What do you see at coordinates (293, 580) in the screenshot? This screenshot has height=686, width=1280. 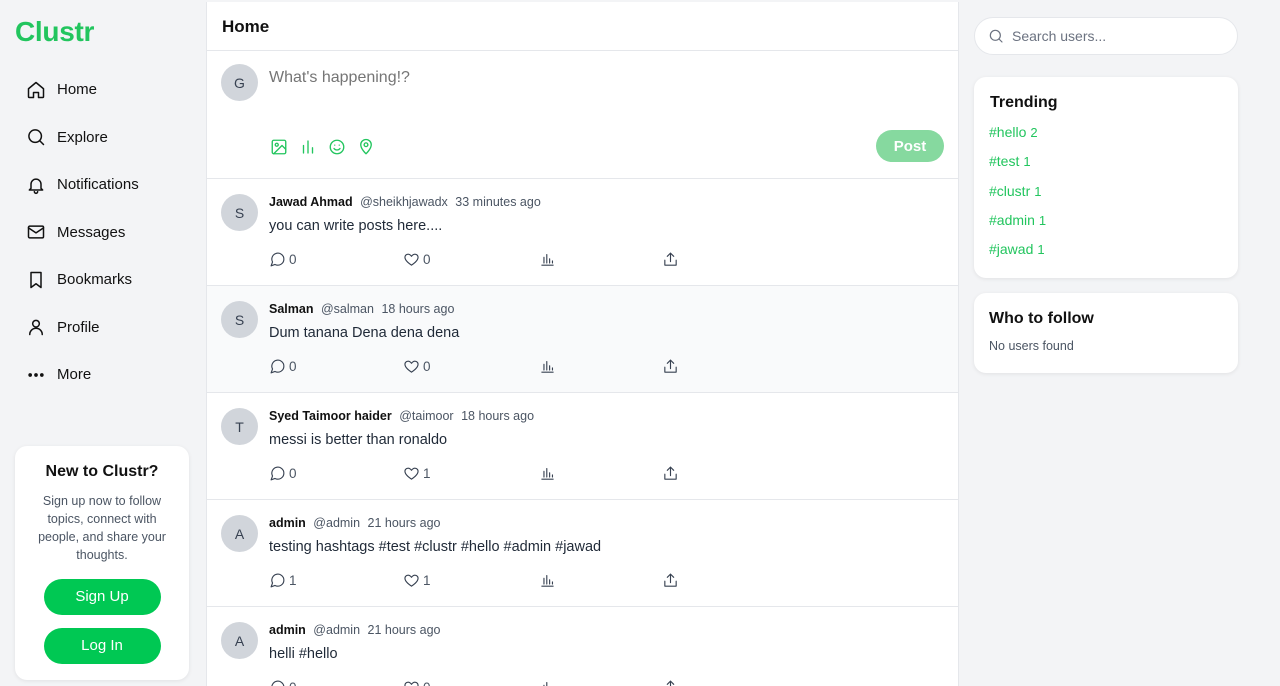 I see `reply-count: 1` at bounding box center [293, 580].